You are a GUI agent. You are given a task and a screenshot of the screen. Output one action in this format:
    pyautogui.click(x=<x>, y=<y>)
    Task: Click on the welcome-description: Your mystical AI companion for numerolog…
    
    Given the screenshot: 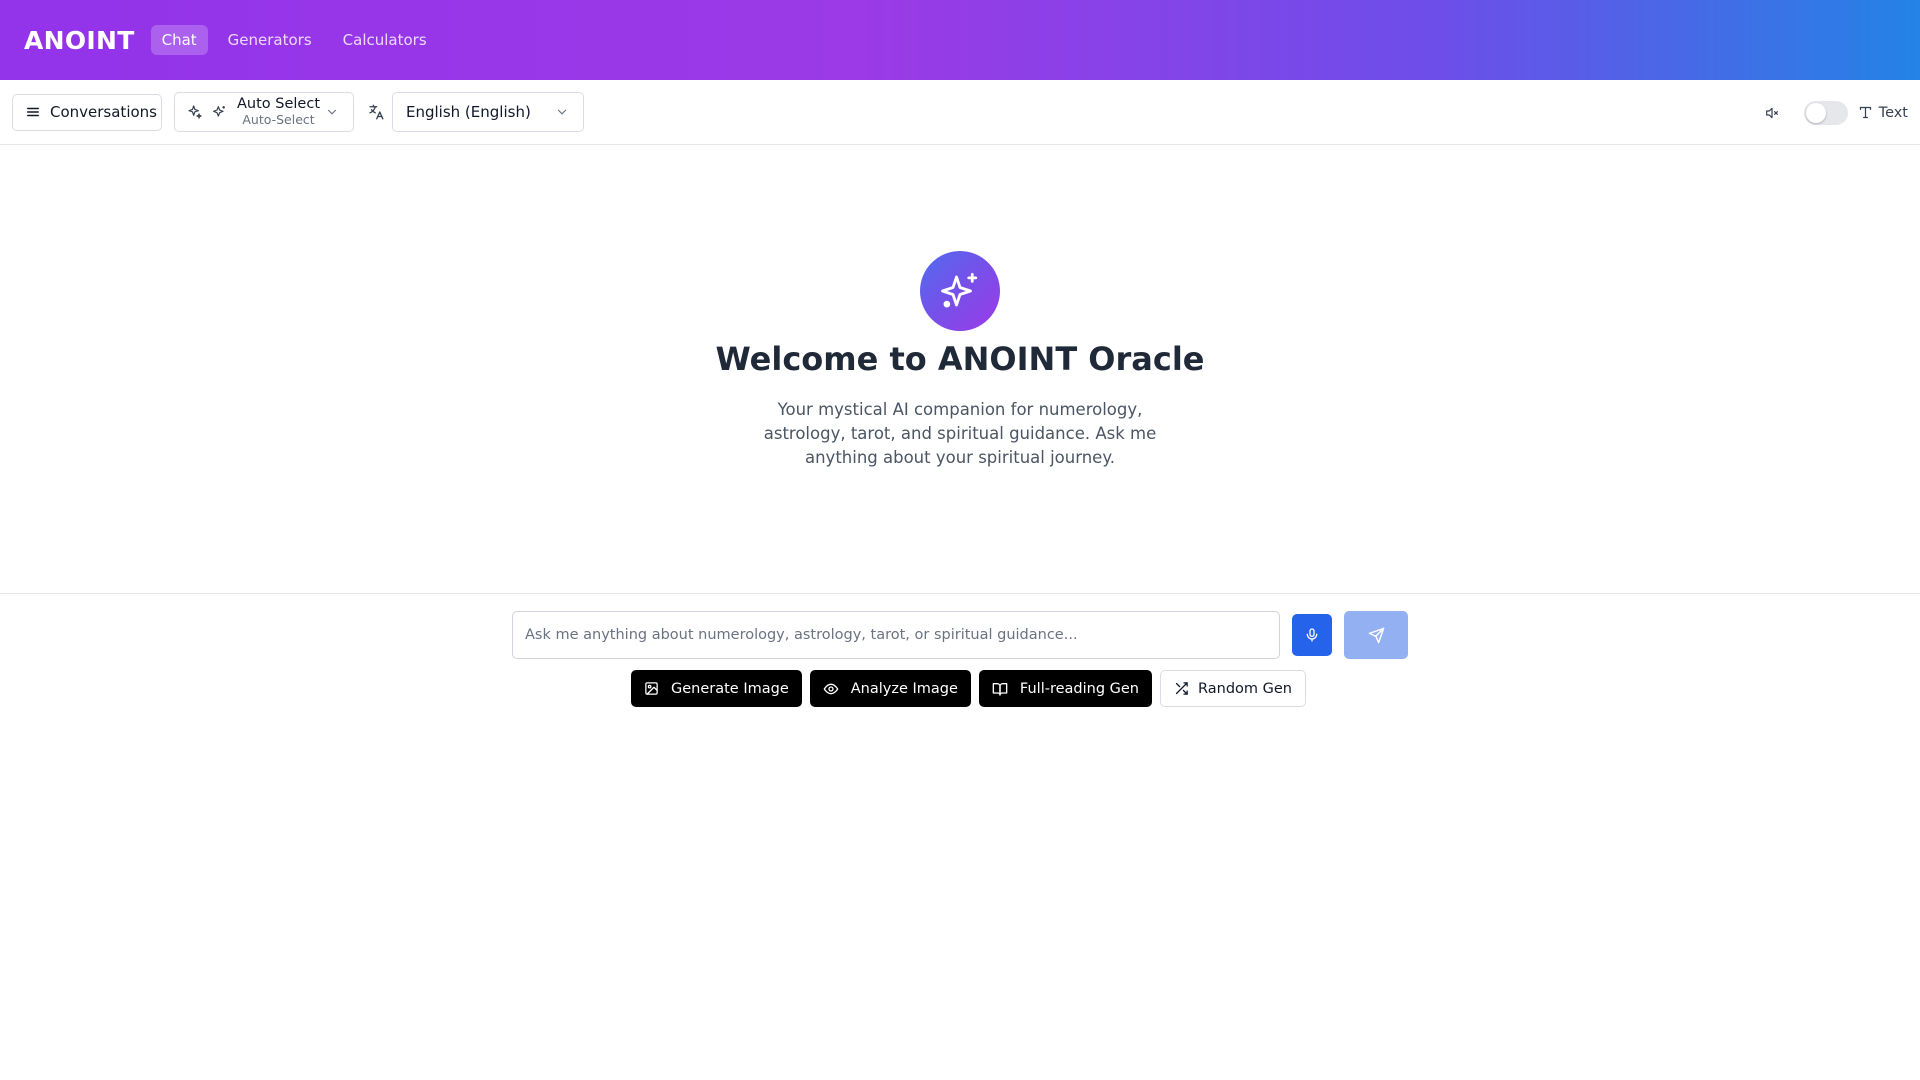 What is the action you would take?
    pyautogui.click(x=960, y=433)
    